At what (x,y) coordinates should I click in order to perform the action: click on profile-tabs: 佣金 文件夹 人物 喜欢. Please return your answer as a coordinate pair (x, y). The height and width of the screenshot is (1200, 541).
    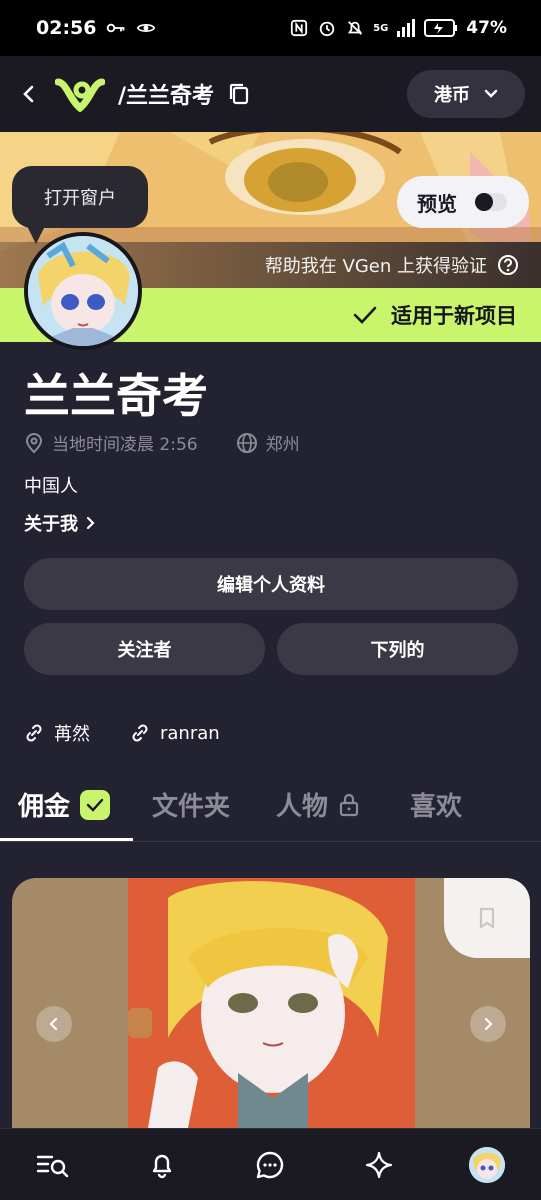
    Looking at the image, I should click on (270, 812).